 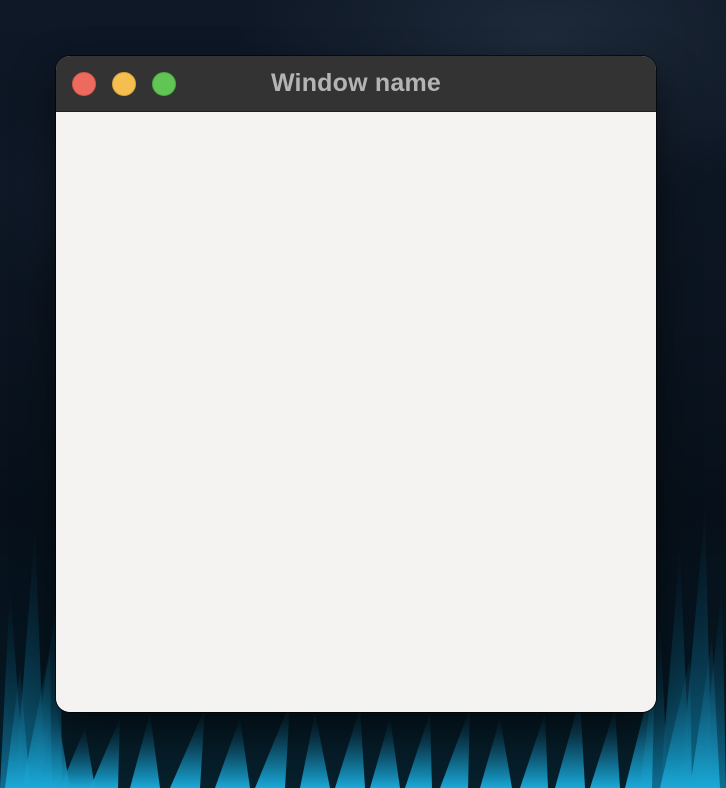 I want to click on window-titlebar: Window name, so click(x=356, y=84).